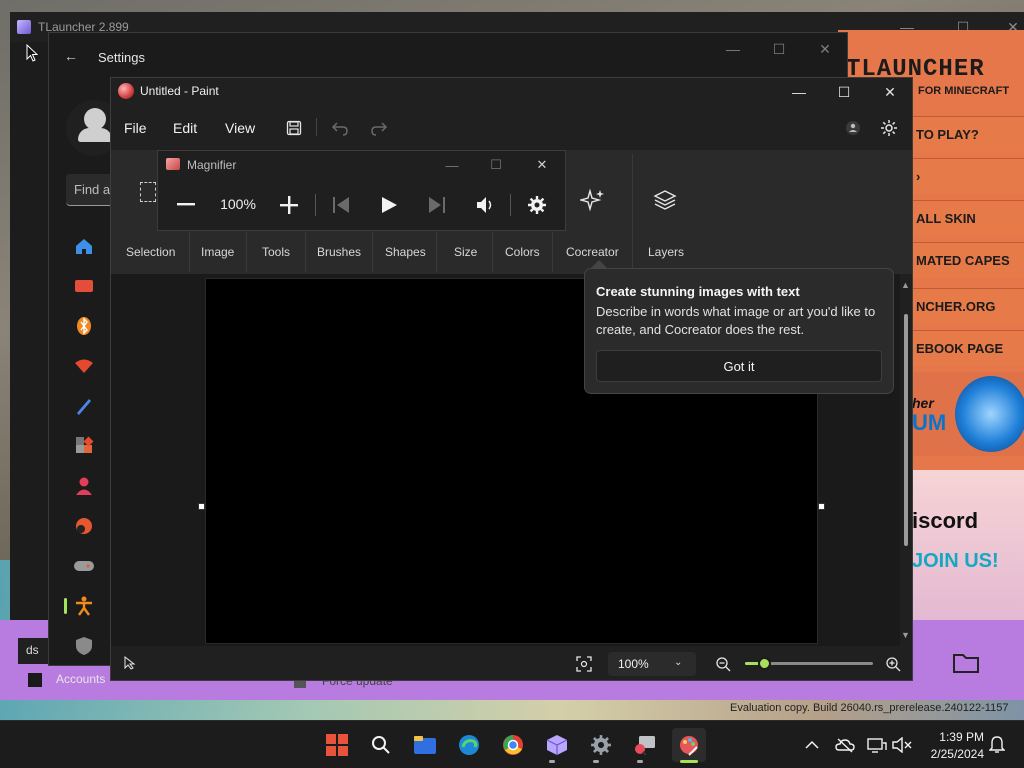 This screenshot has height=768, width=1024. What do you see at coordinates (35, 680) in the screenshot?
I see `accounts-square-icon` at bounding box center [35, 680].